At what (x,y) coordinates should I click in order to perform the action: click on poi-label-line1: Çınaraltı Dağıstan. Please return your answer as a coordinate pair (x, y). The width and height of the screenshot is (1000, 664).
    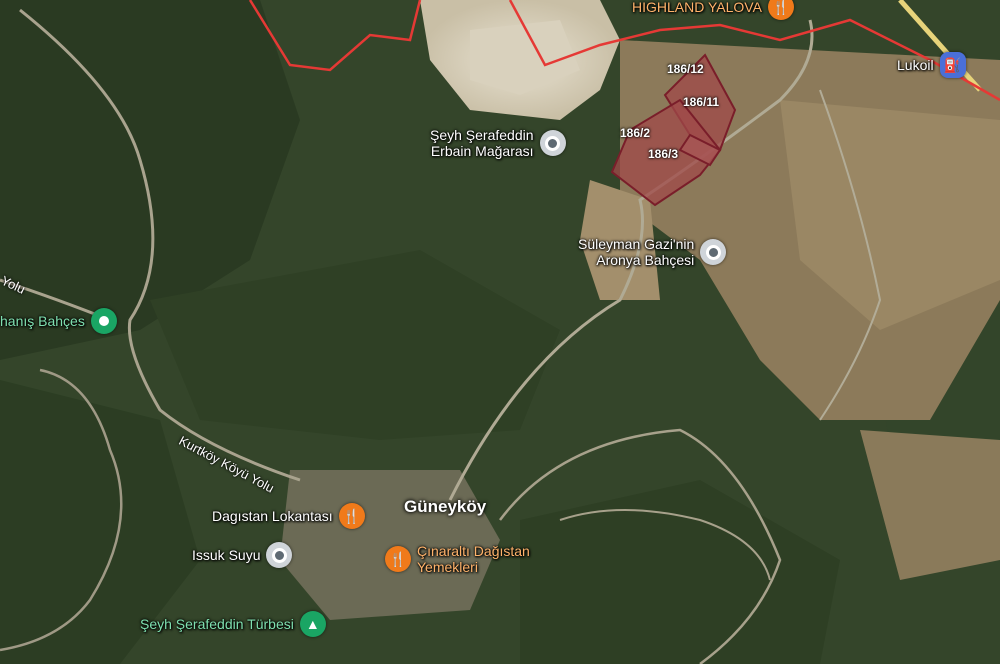
    Looking at the image, I should click on (473, 551).